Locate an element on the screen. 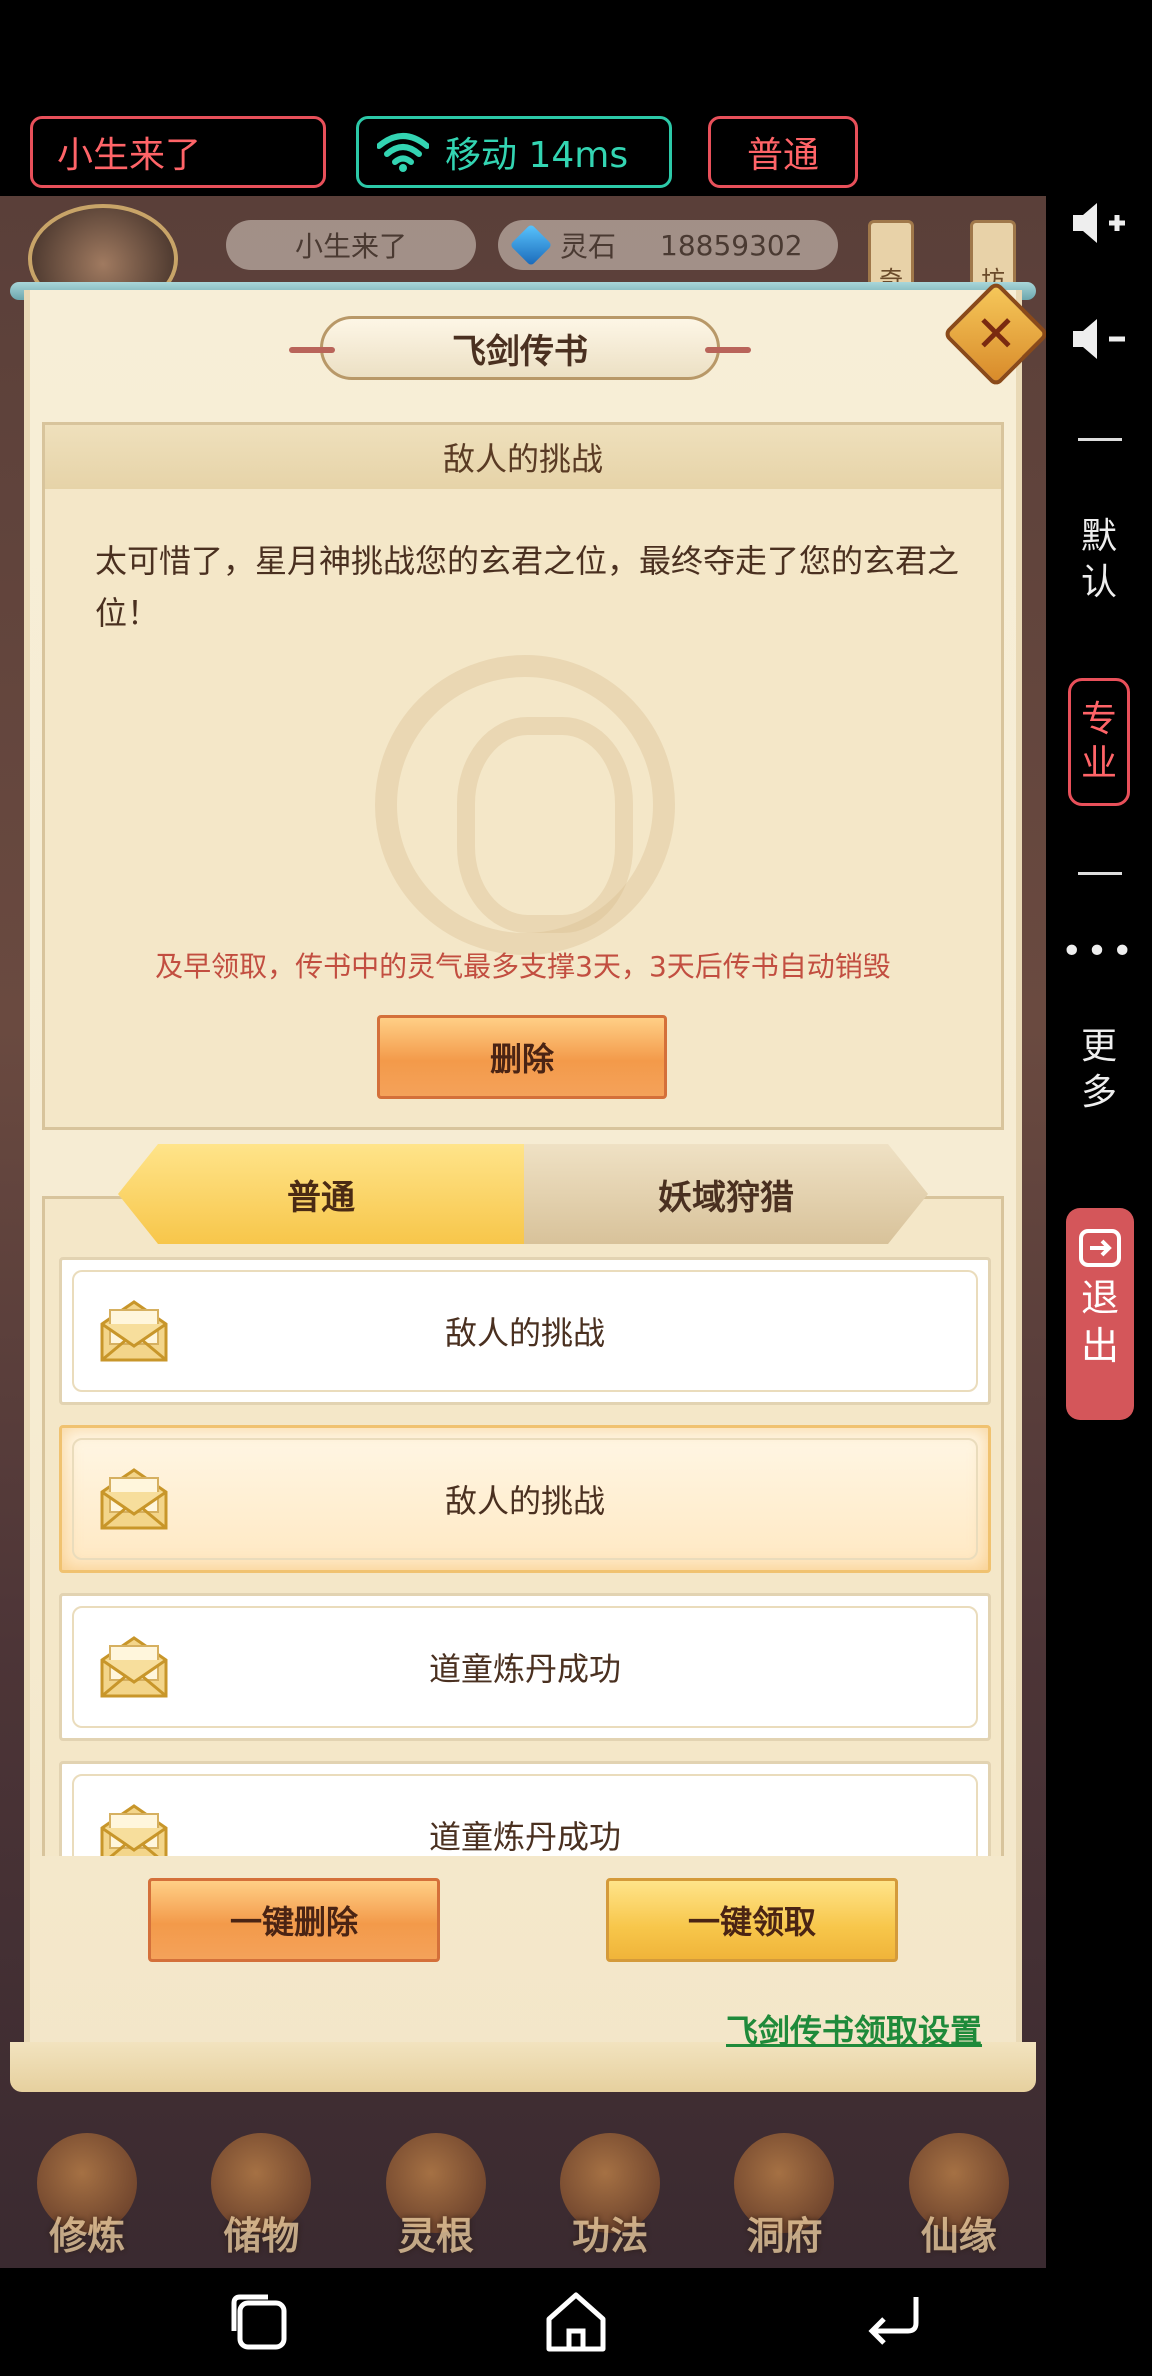 The height and width of the screenshot is (2376, 1152). volume-down-button is located at coordinates (1099, 339).